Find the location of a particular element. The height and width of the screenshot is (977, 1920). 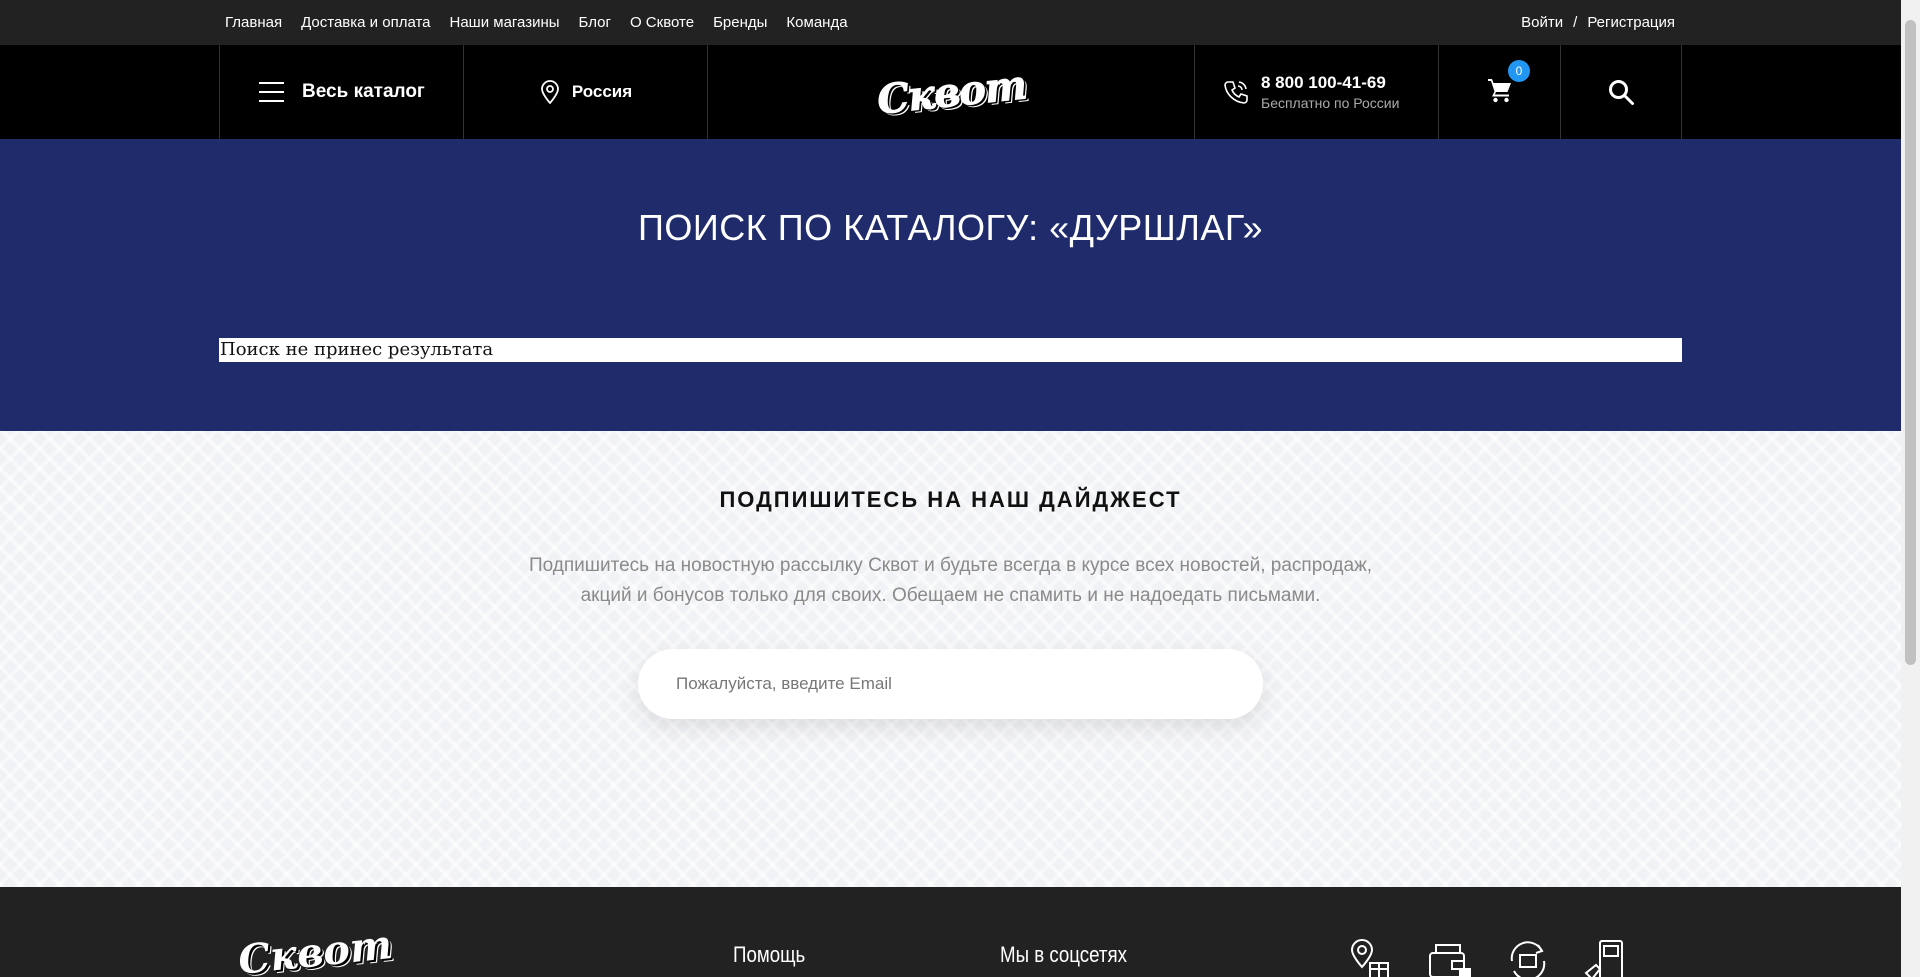

footer-help-heading: Помощь is located at coordinates (769, 954).